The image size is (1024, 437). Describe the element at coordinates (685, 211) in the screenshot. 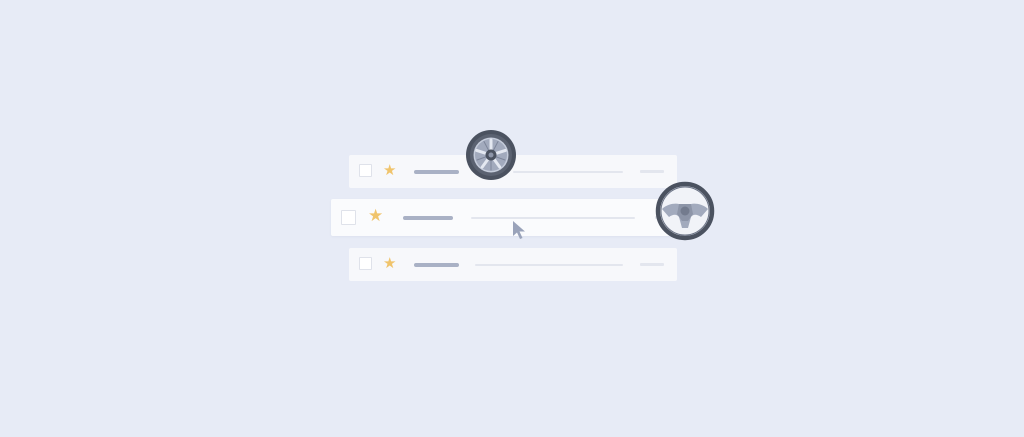

I see `steering-wheel-icon` at that location.